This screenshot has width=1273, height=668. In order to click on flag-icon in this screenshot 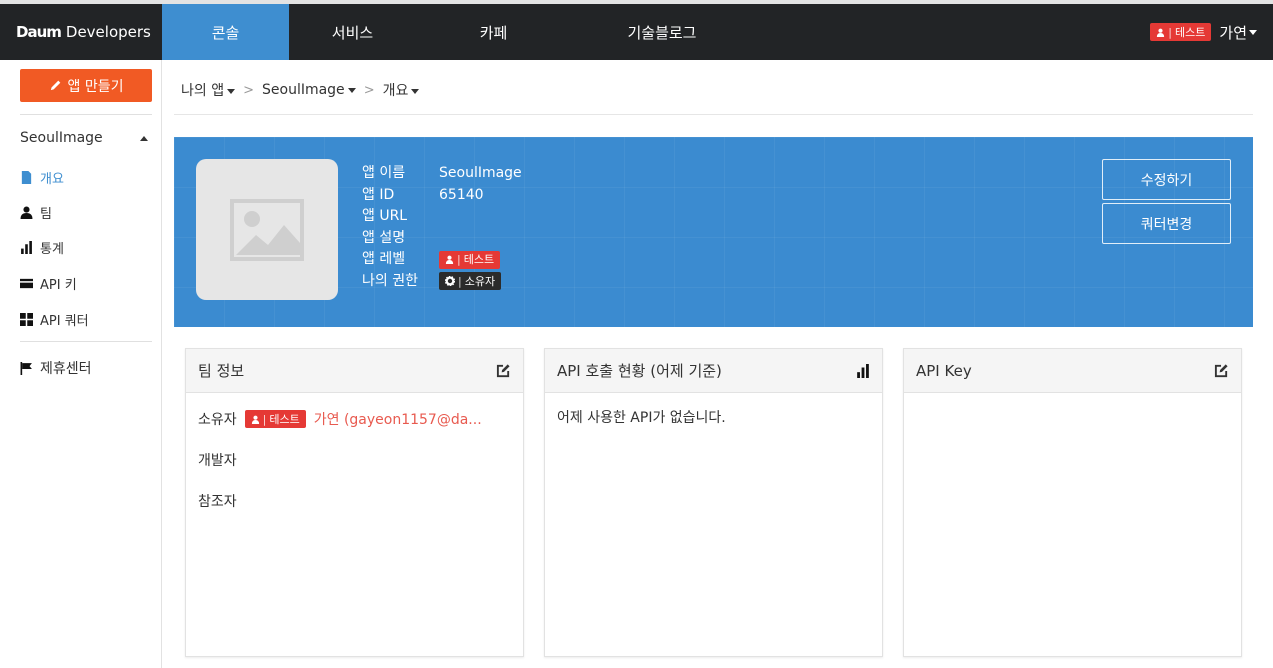, I will do `click(26, 368)`.